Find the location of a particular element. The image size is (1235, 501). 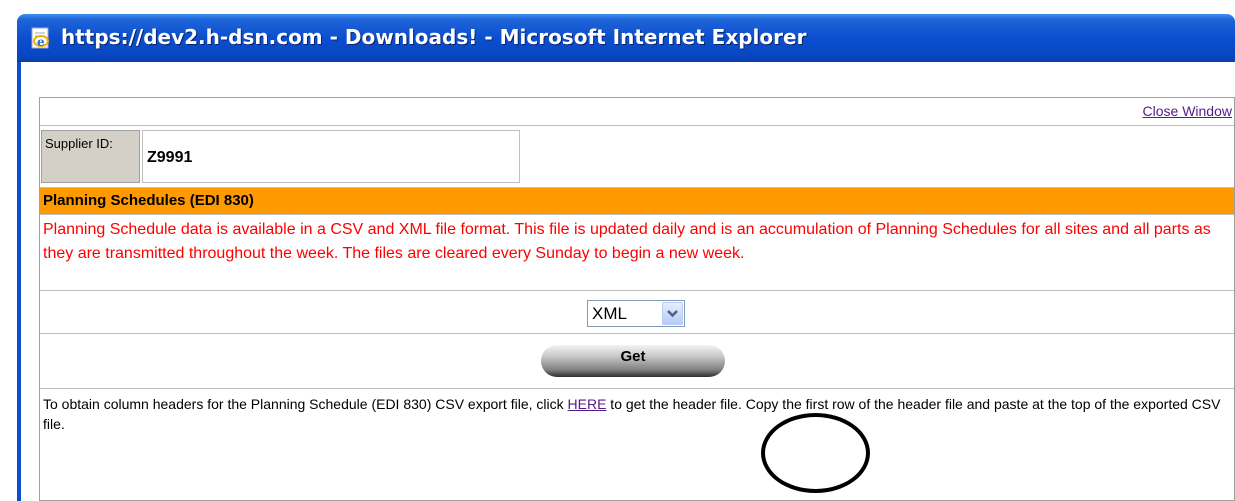

supplier-row: Supplier ID: Z9991 is located at coordinates (637, 156).